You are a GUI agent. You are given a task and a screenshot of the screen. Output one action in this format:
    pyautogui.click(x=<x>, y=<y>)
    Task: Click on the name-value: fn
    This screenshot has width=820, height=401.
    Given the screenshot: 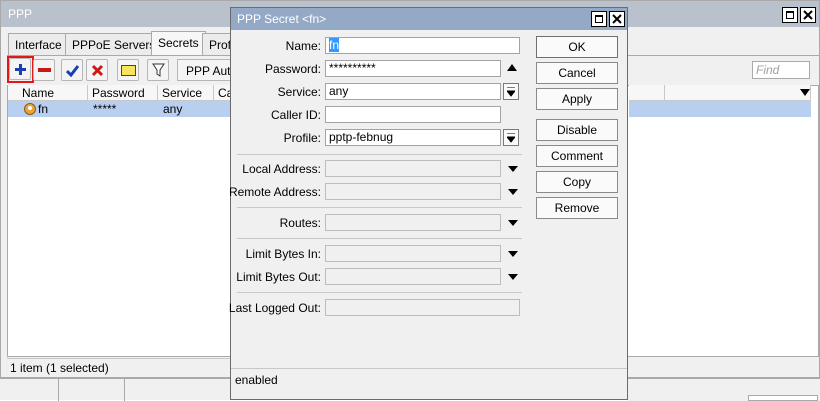 What is the action you would take?
    pyautogui.click(x=334, y=45)
    